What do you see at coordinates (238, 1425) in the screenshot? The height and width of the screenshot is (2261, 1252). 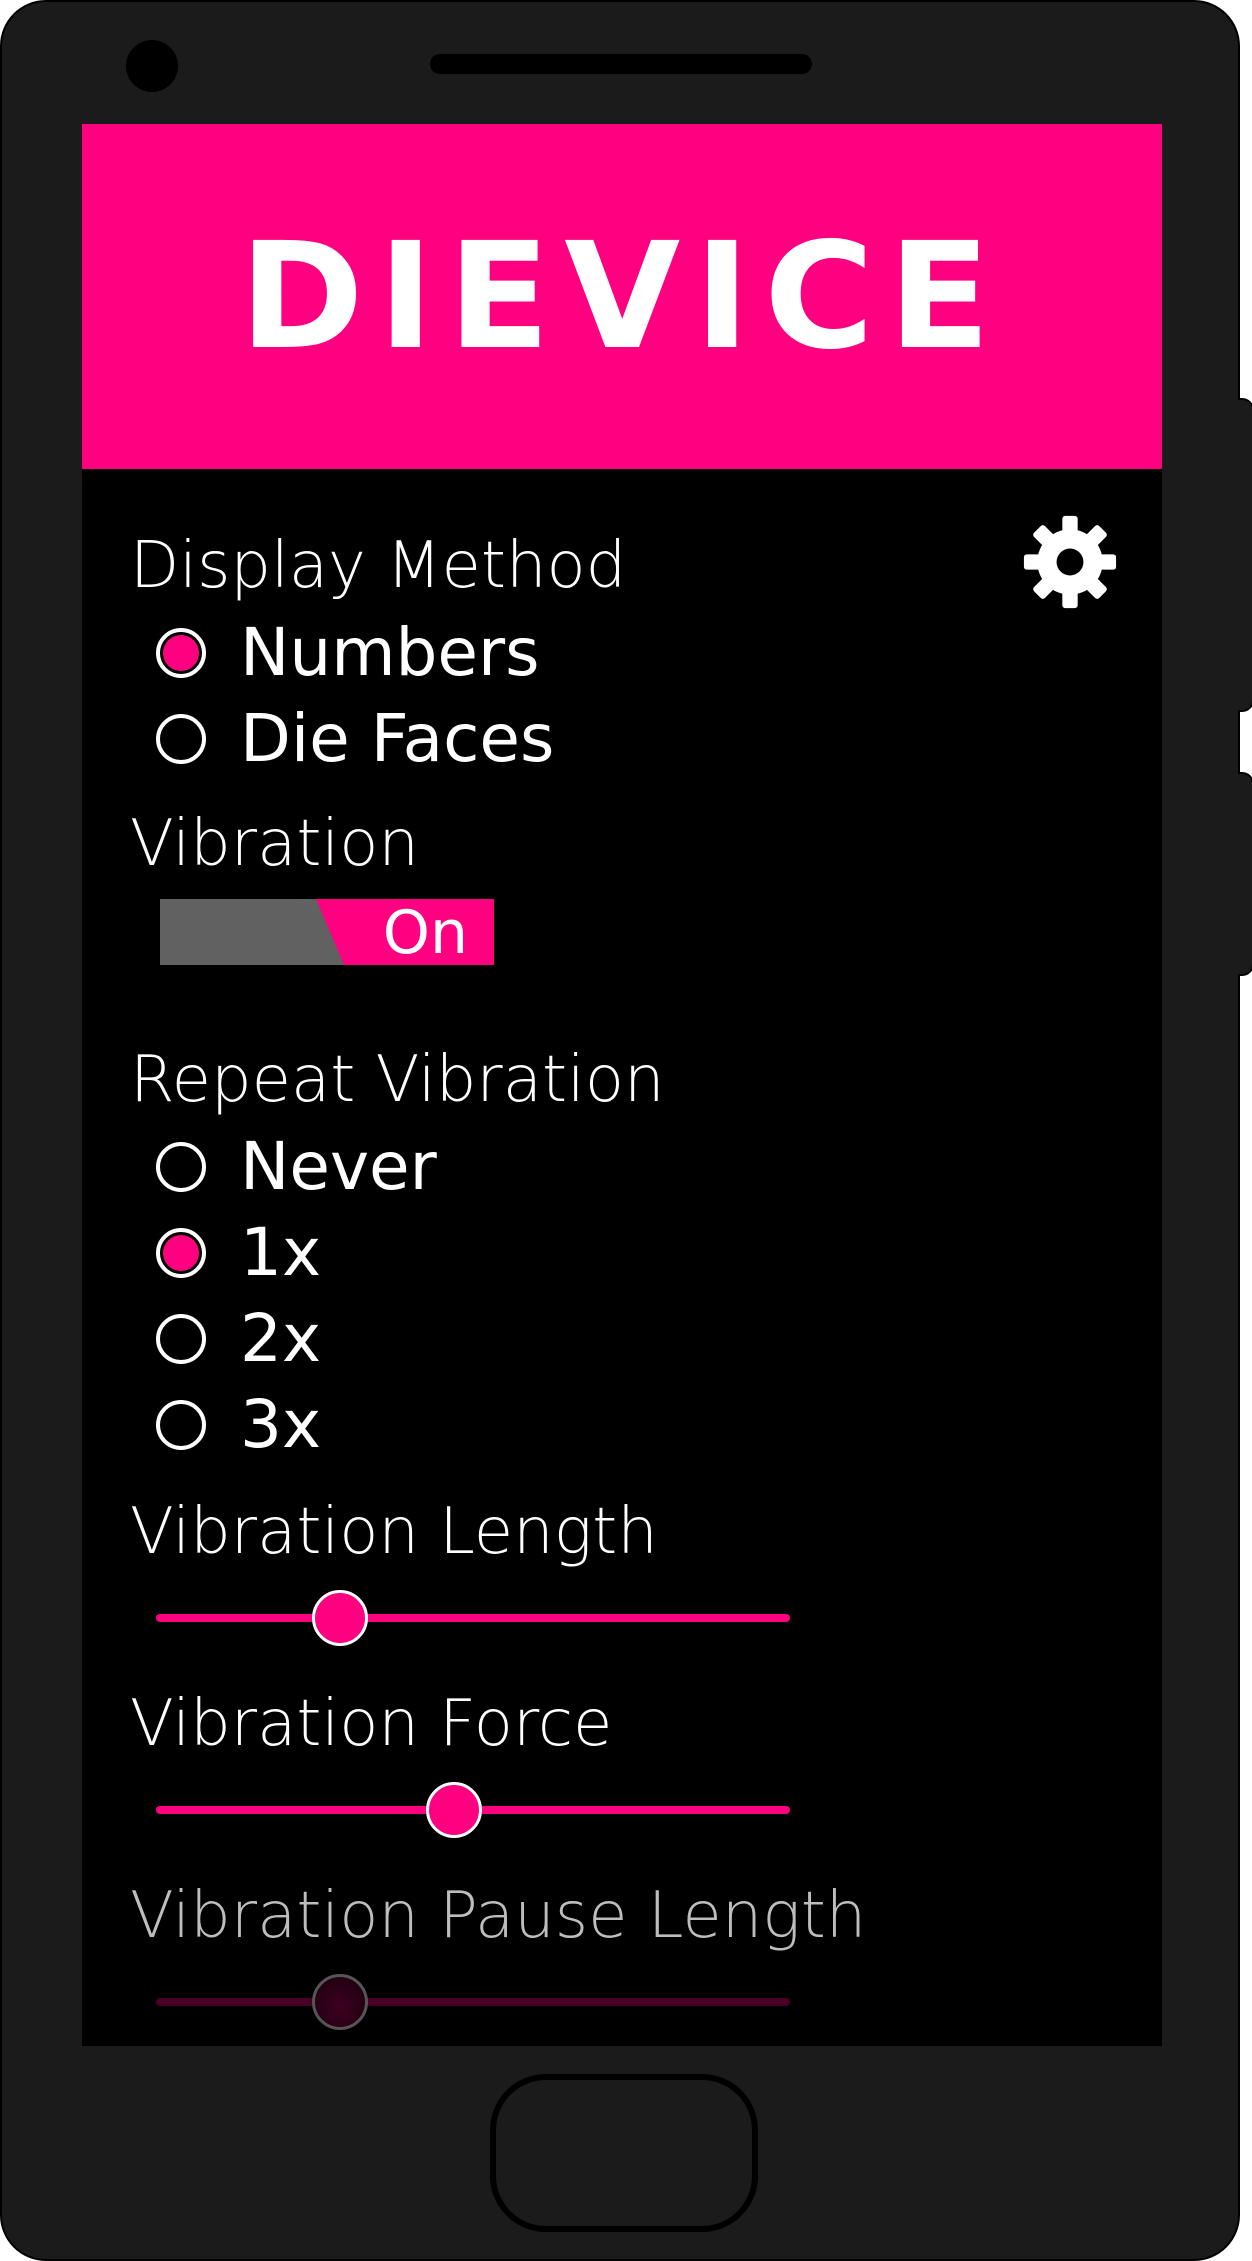 I see `radio-option-3x: 3x` at bounding box center [238, 1425].